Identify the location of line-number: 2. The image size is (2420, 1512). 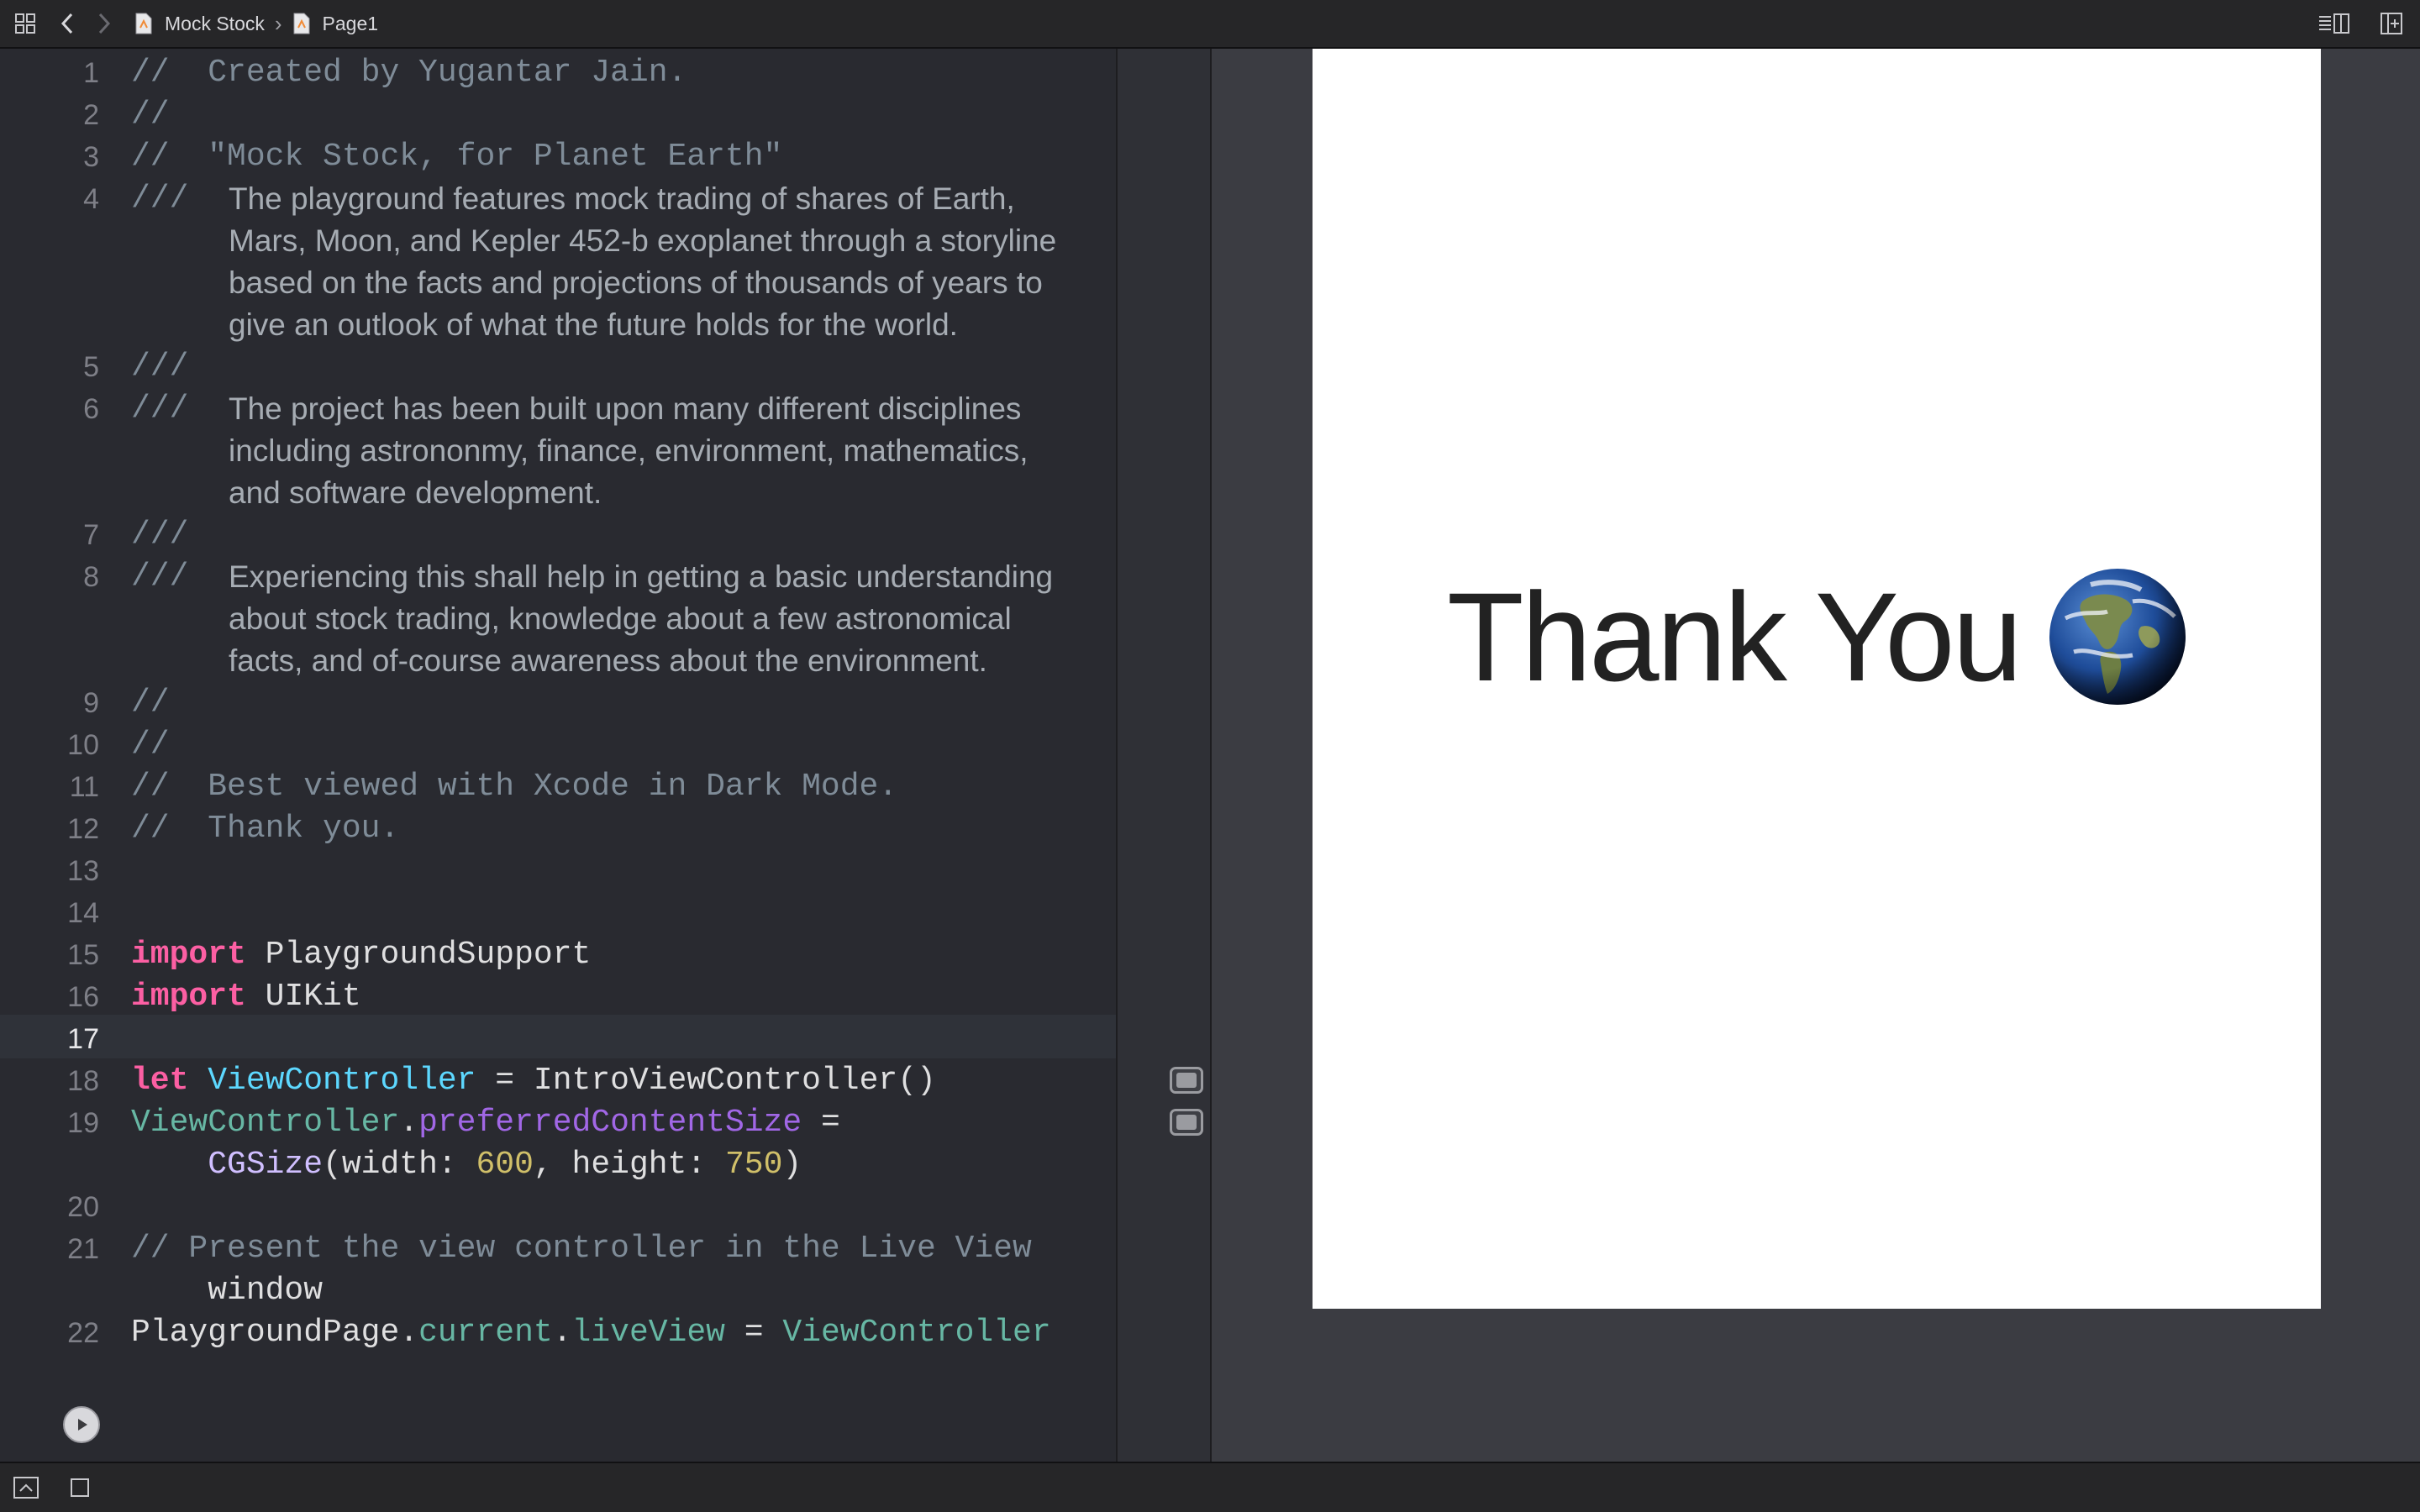
(91, 115).